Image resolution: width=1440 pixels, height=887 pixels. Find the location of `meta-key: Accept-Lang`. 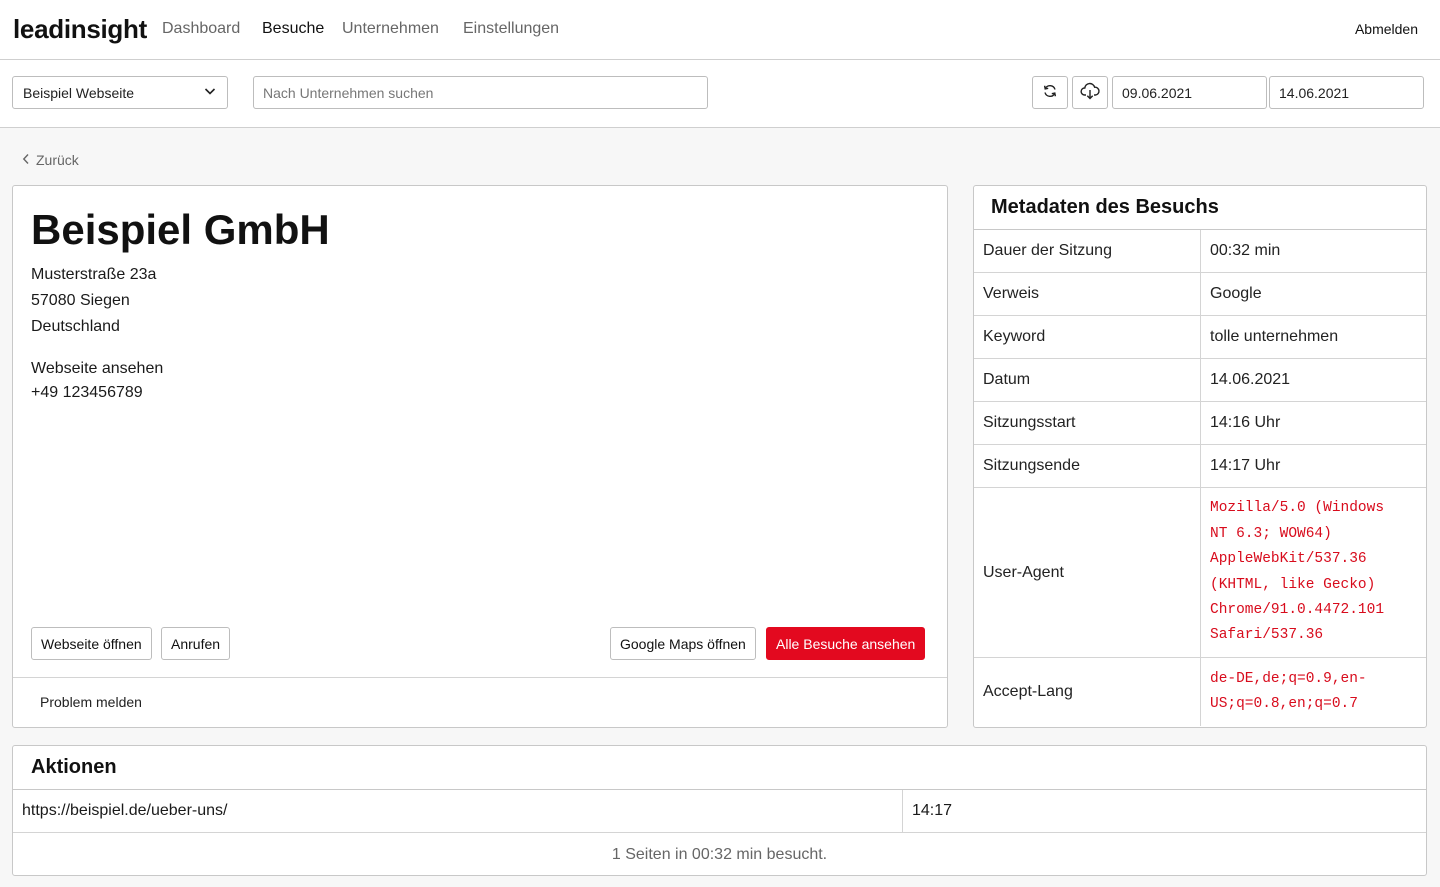

meta-key: Accept-Lang is located at coordinates (1087, 692).